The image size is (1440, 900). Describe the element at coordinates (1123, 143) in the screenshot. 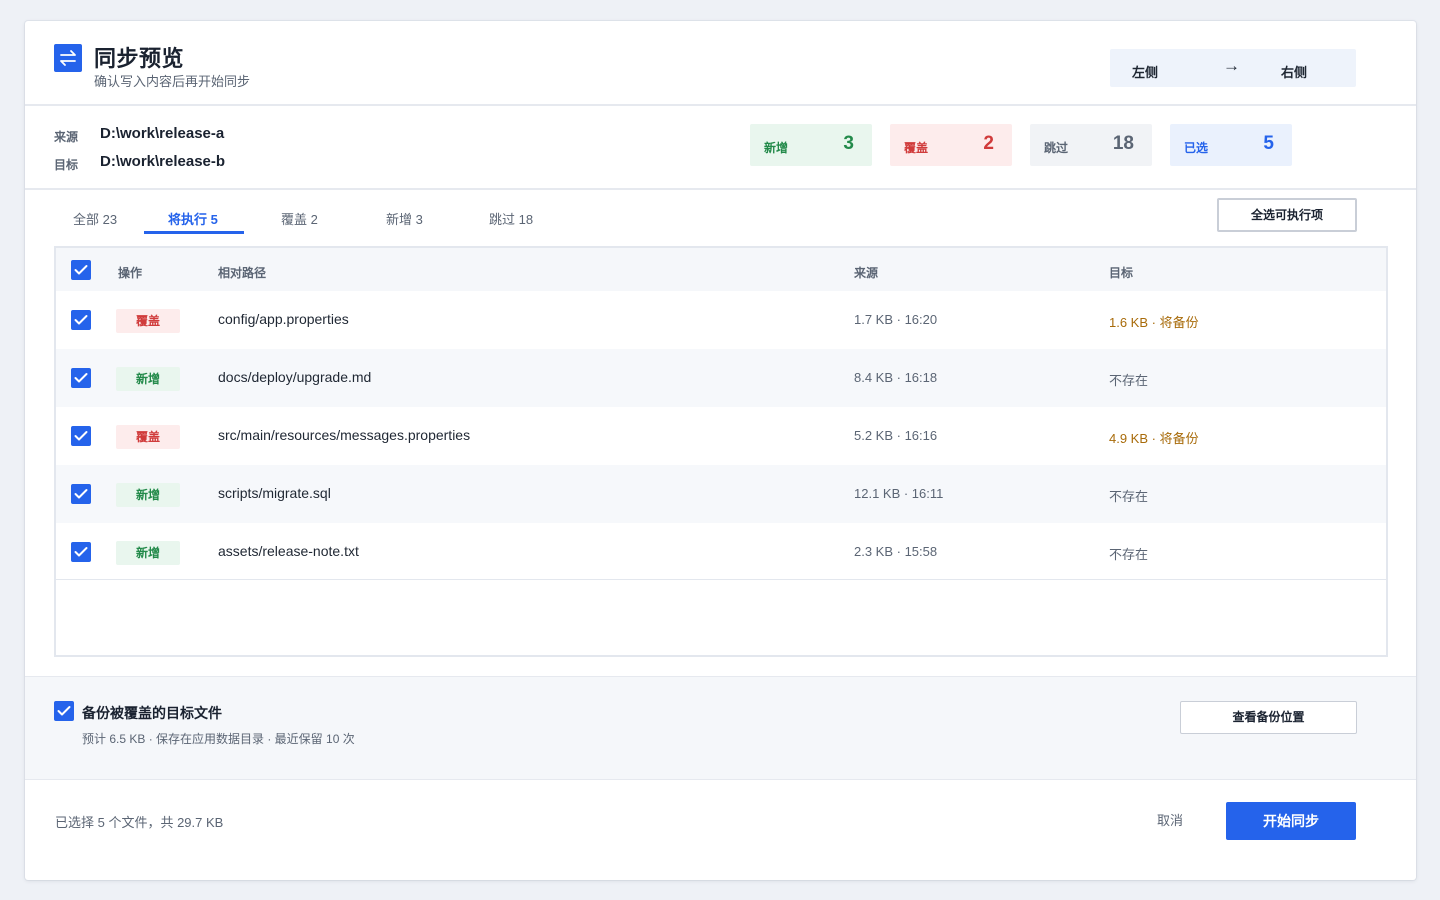

I see `stat-skipped-count: 18` at that location.